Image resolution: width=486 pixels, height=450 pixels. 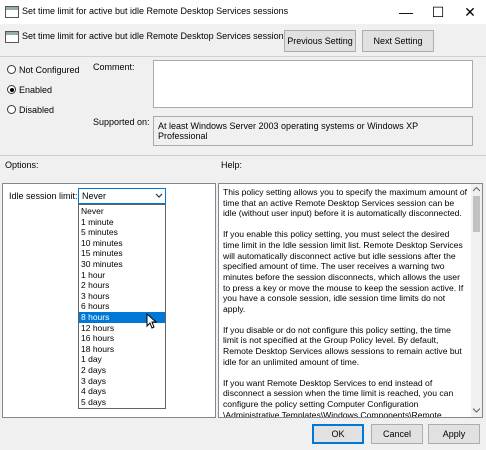 I want to click on dropdown-option: 16 hours, so click(x=122, y=338).